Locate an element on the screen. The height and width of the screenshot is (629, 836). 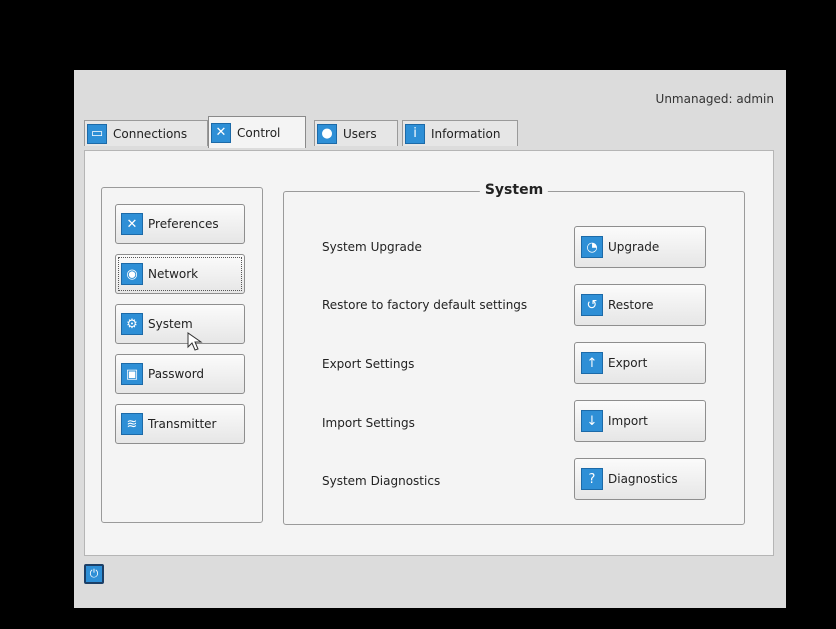
monitor-icon: ▭ is located at coordinates (97, 133).